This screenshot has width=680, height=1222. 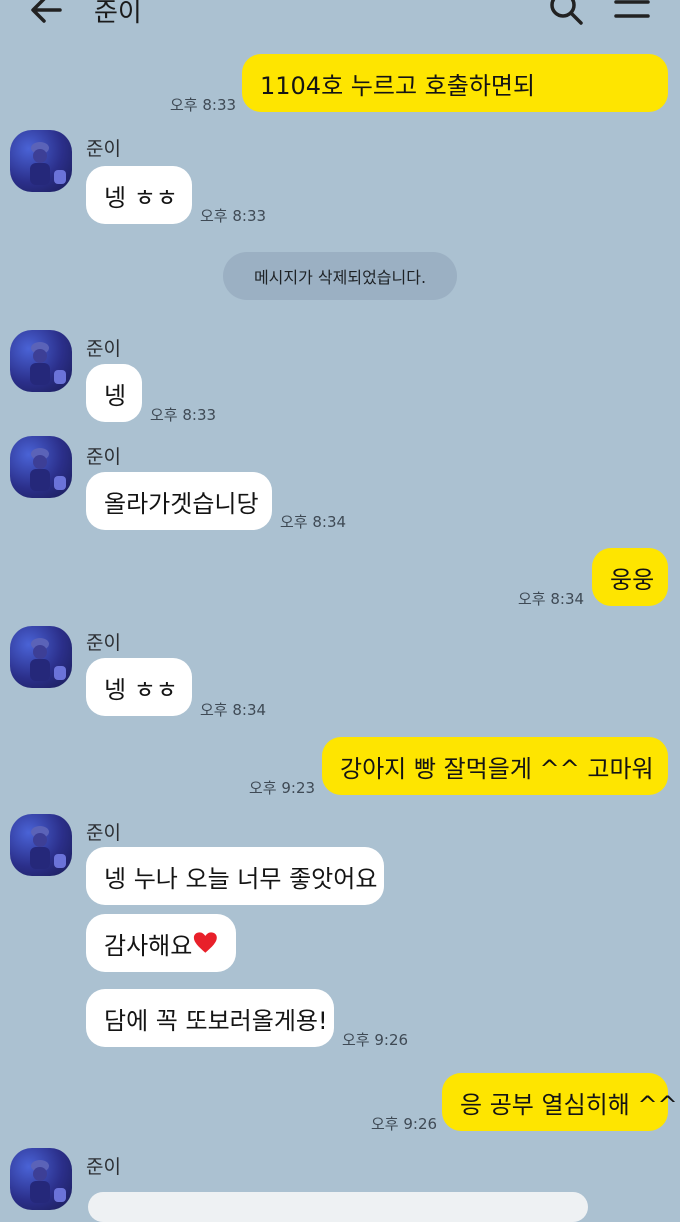 I want to click on my-message-bubble: 응 공부 열심히해 ^^, so click(x=560, y=1102).